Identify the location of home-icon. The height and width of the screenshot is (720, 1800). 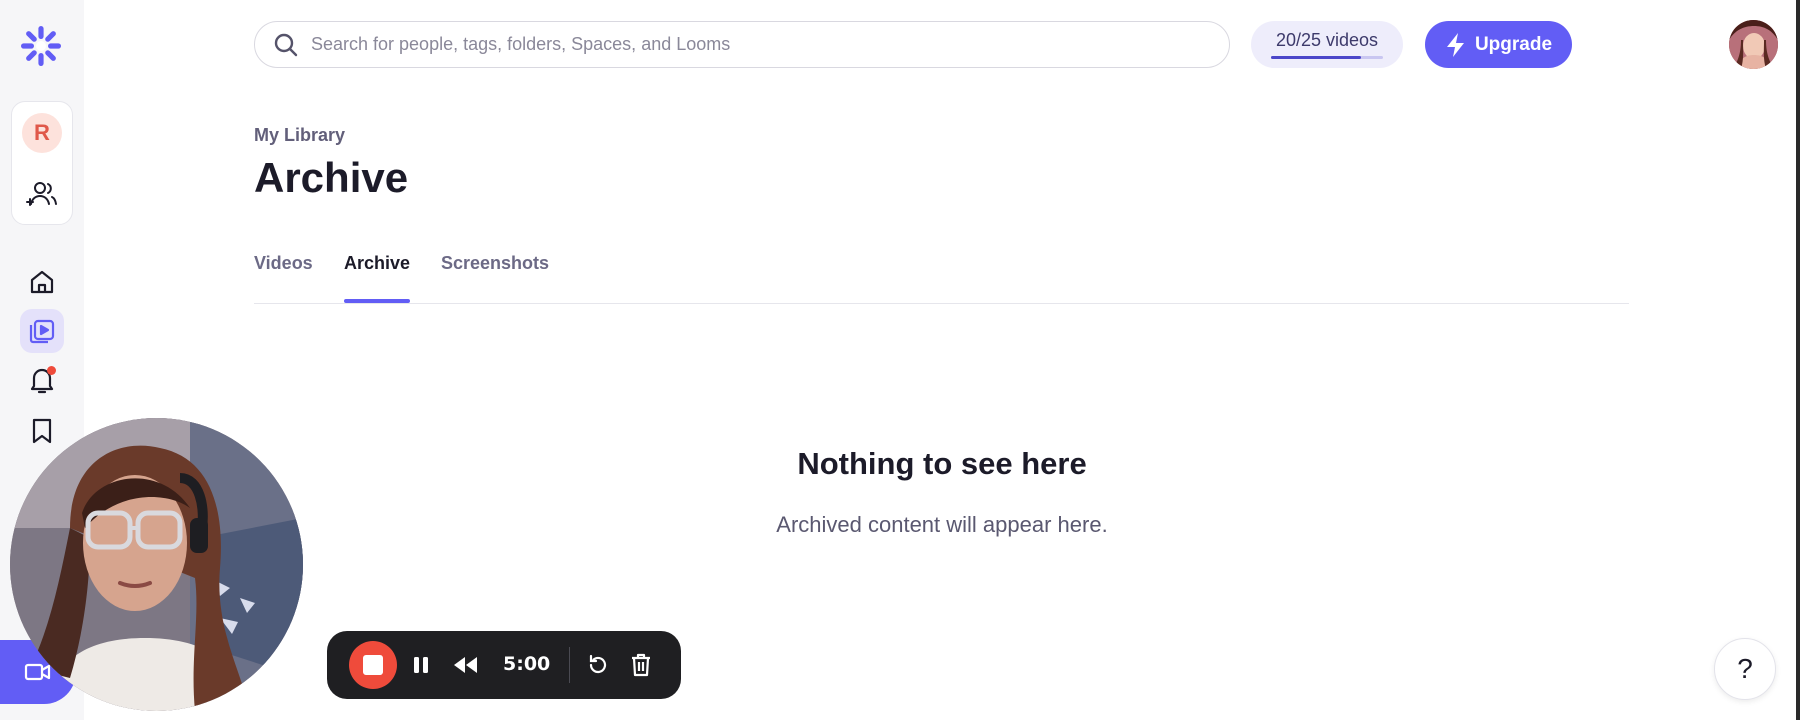
(42, 282).